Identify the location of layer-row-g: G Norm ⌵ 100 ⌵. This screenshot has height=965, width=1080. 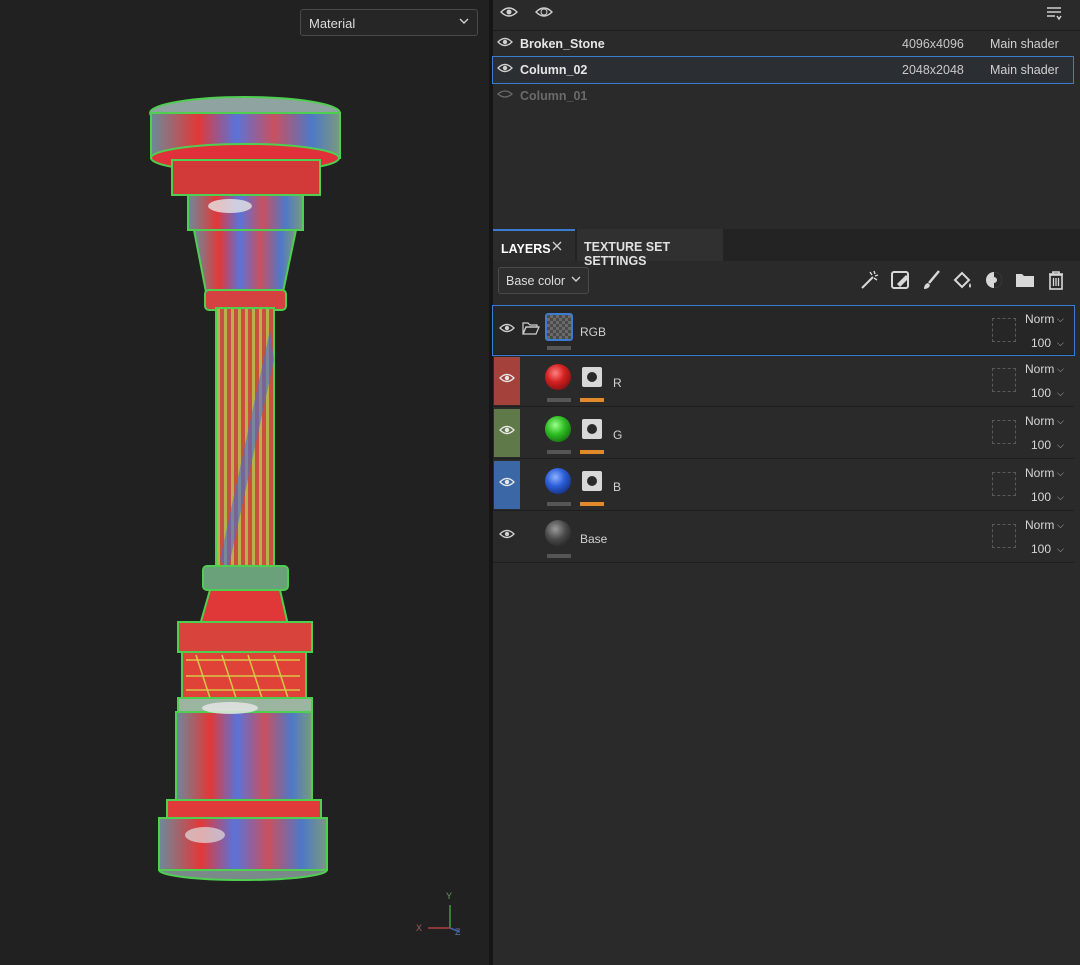
(783, 433).